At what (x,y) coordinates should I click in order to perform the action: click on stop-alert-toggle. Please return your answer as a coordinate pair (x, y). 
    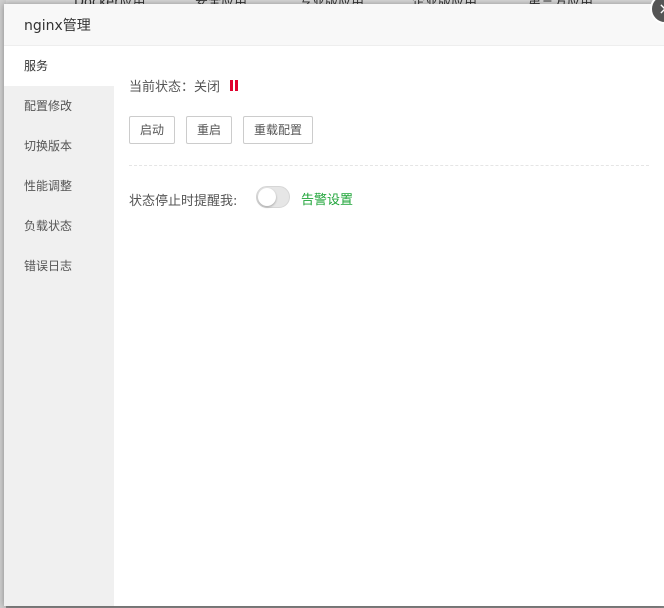
    Looking at the image, I should click on (273, 197).